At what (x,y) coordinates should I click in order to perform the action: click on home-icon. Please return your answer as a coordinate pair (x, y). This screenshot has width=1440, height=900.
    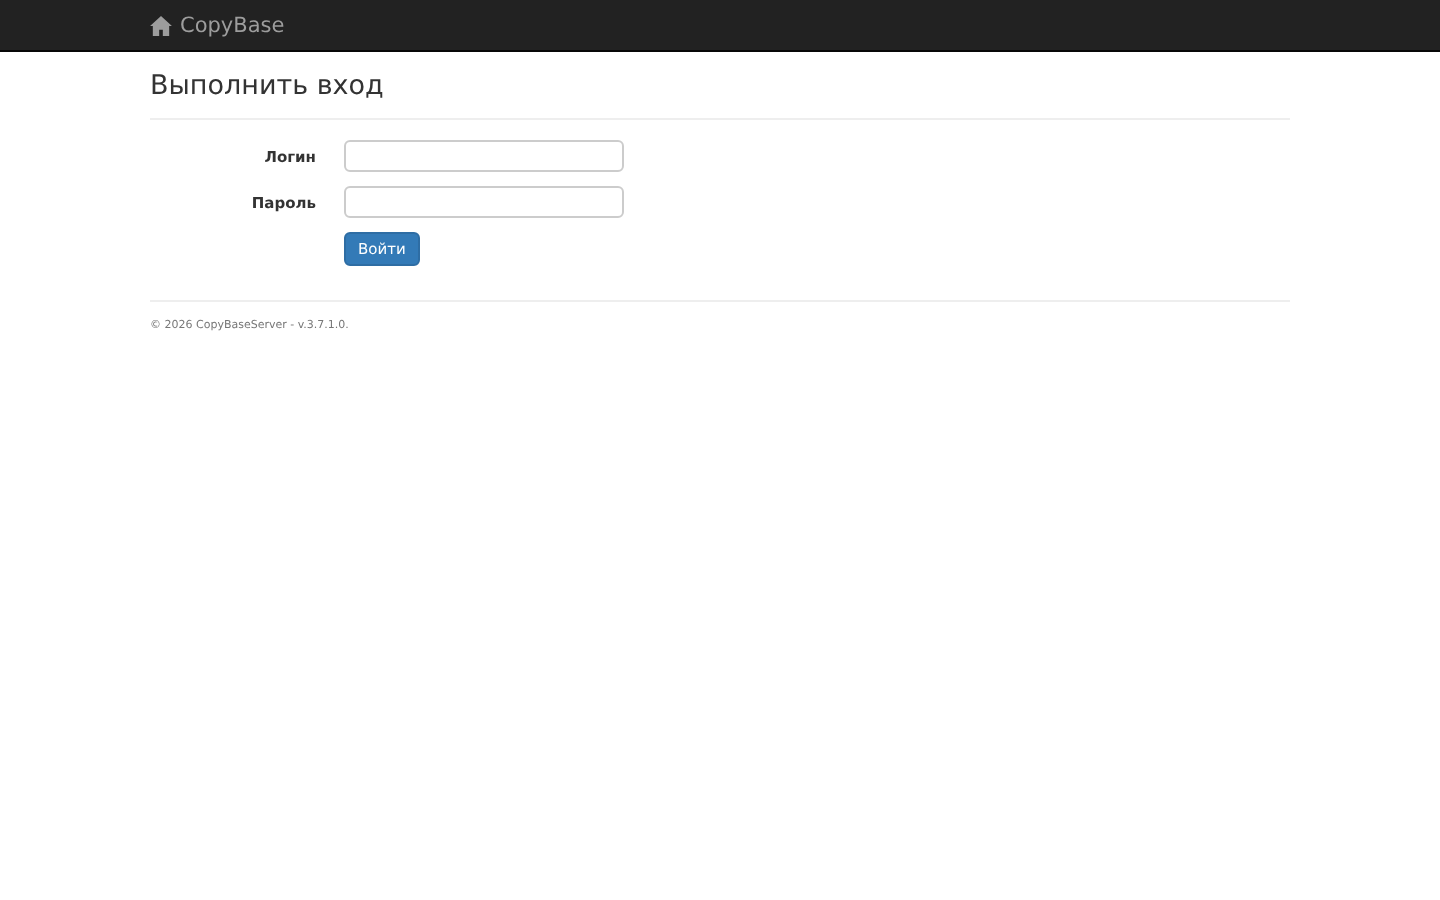
    Looking at the image, I should click on (161, 25).